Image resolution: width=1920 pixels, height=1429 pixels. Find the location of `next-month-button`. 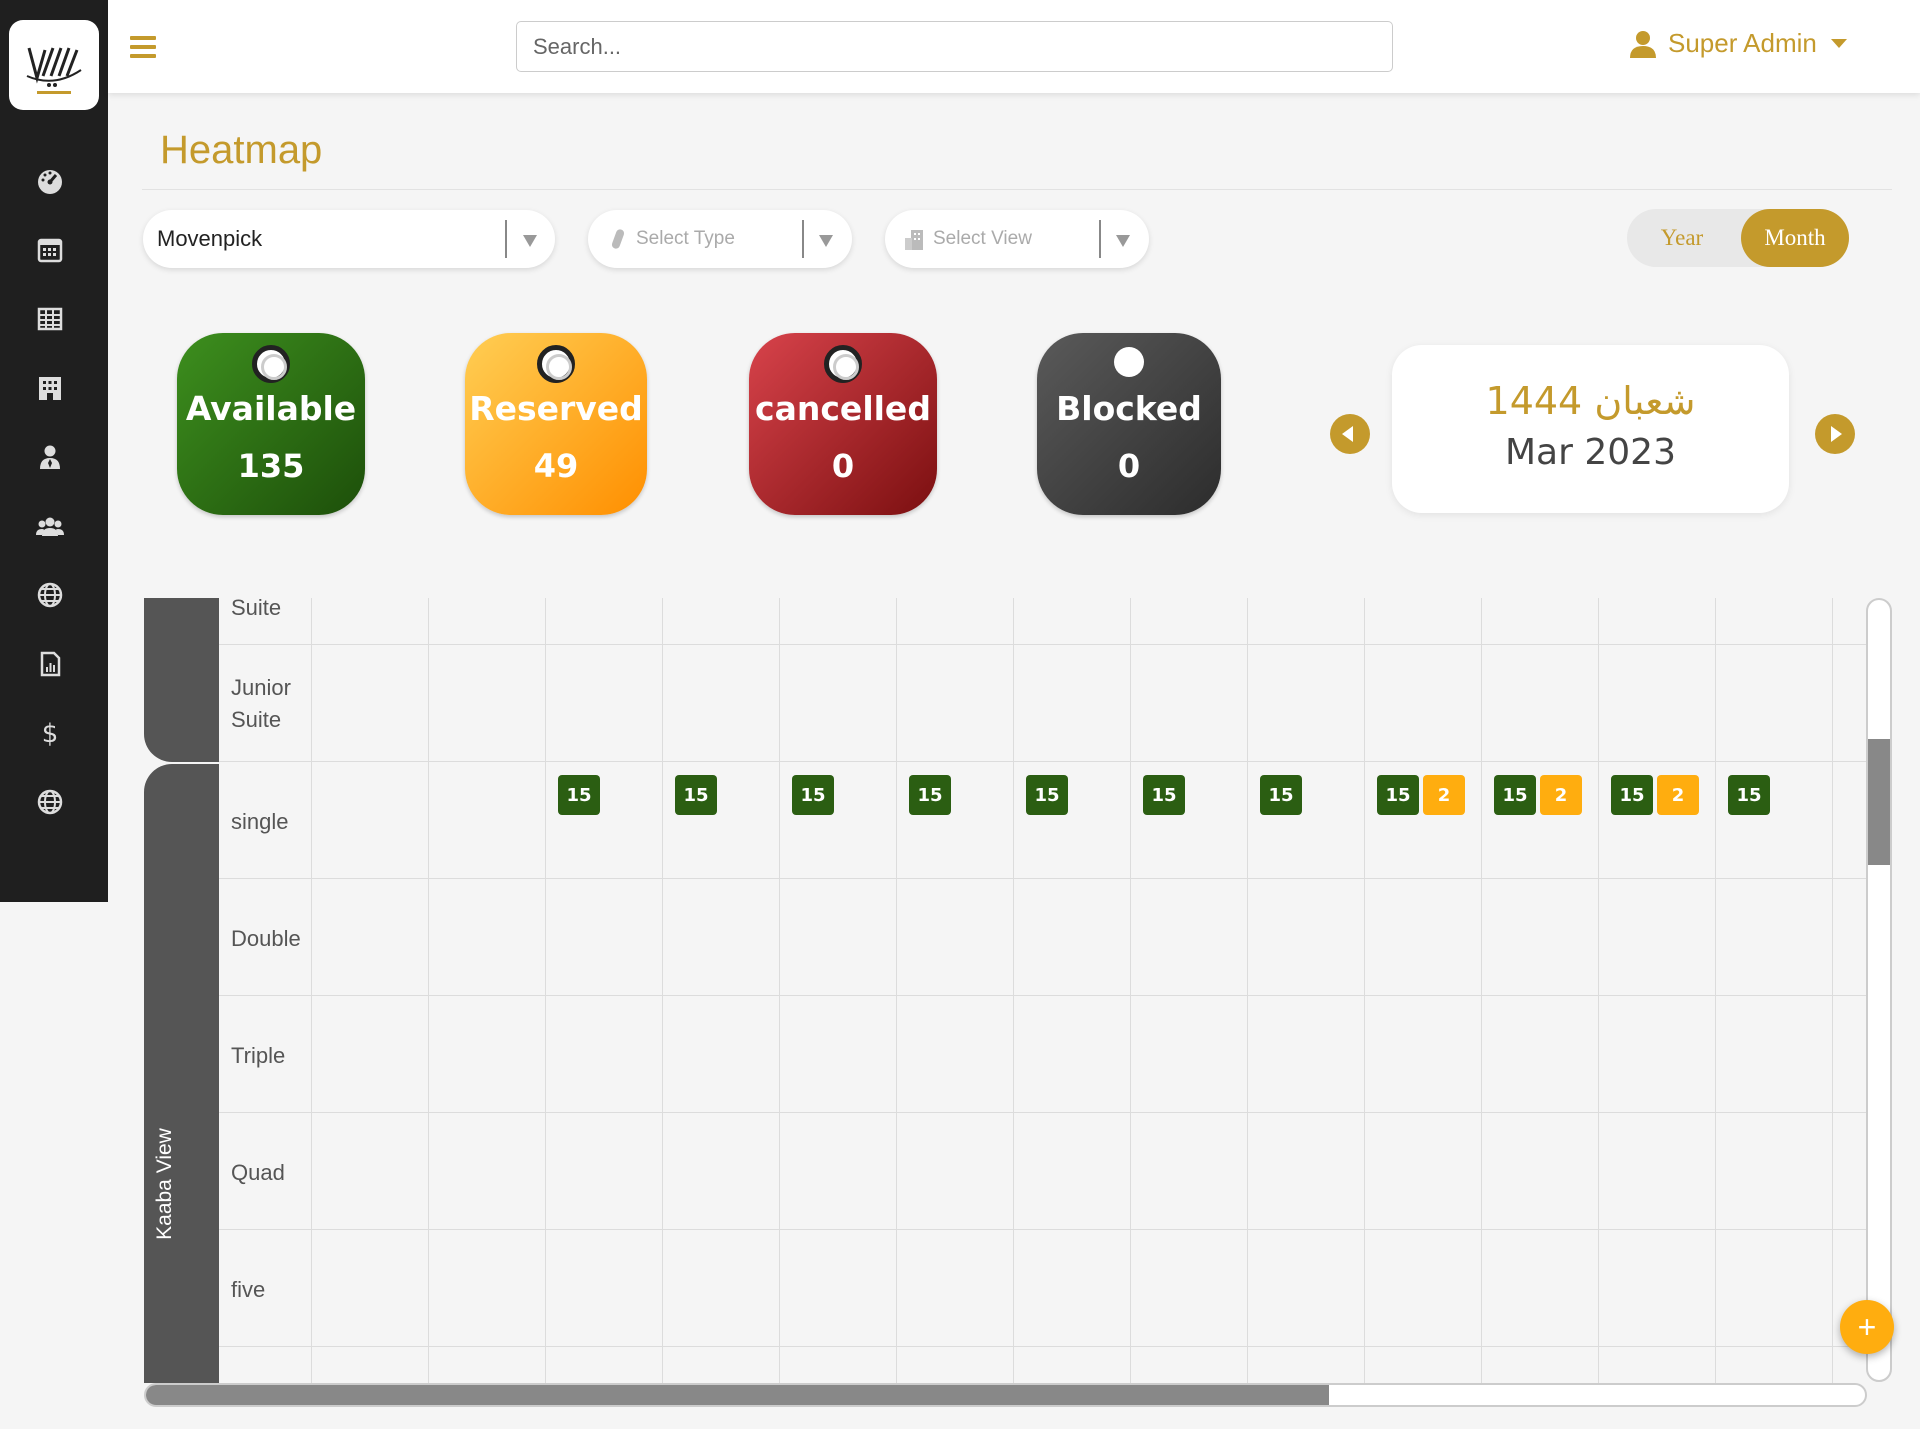

next-month-button is located at coordinates (1835, 434).